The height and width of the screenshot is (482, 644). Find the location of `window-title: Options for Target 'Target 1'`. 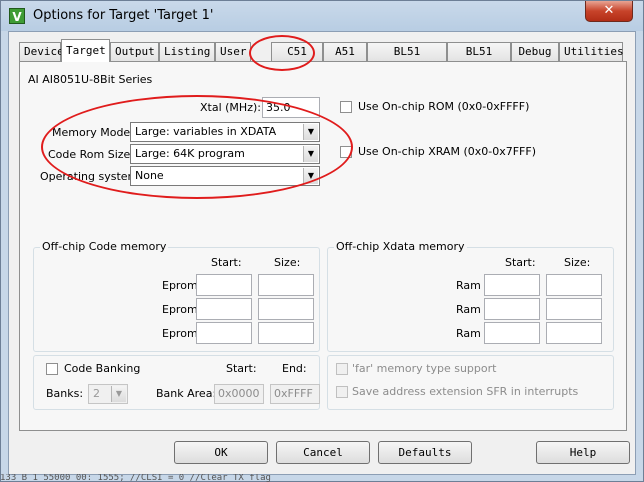

window-title: Options for Target 'Target 1' is located at coordinates (123, 15).